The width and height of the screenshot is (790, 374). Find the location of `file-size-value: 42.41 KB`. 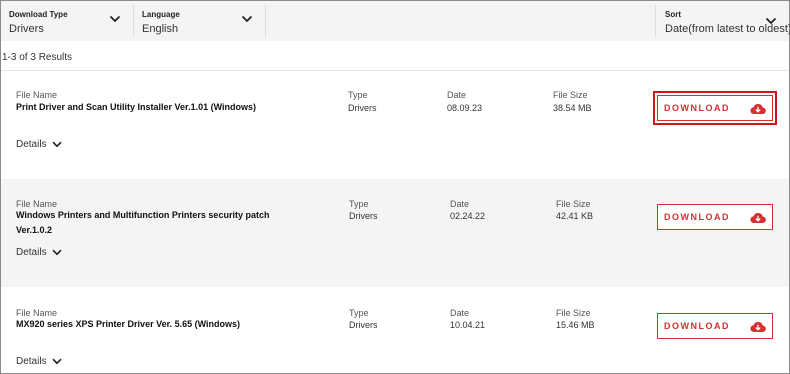

file-size-value: 42.41 KB is located at coordinates (575, 216).